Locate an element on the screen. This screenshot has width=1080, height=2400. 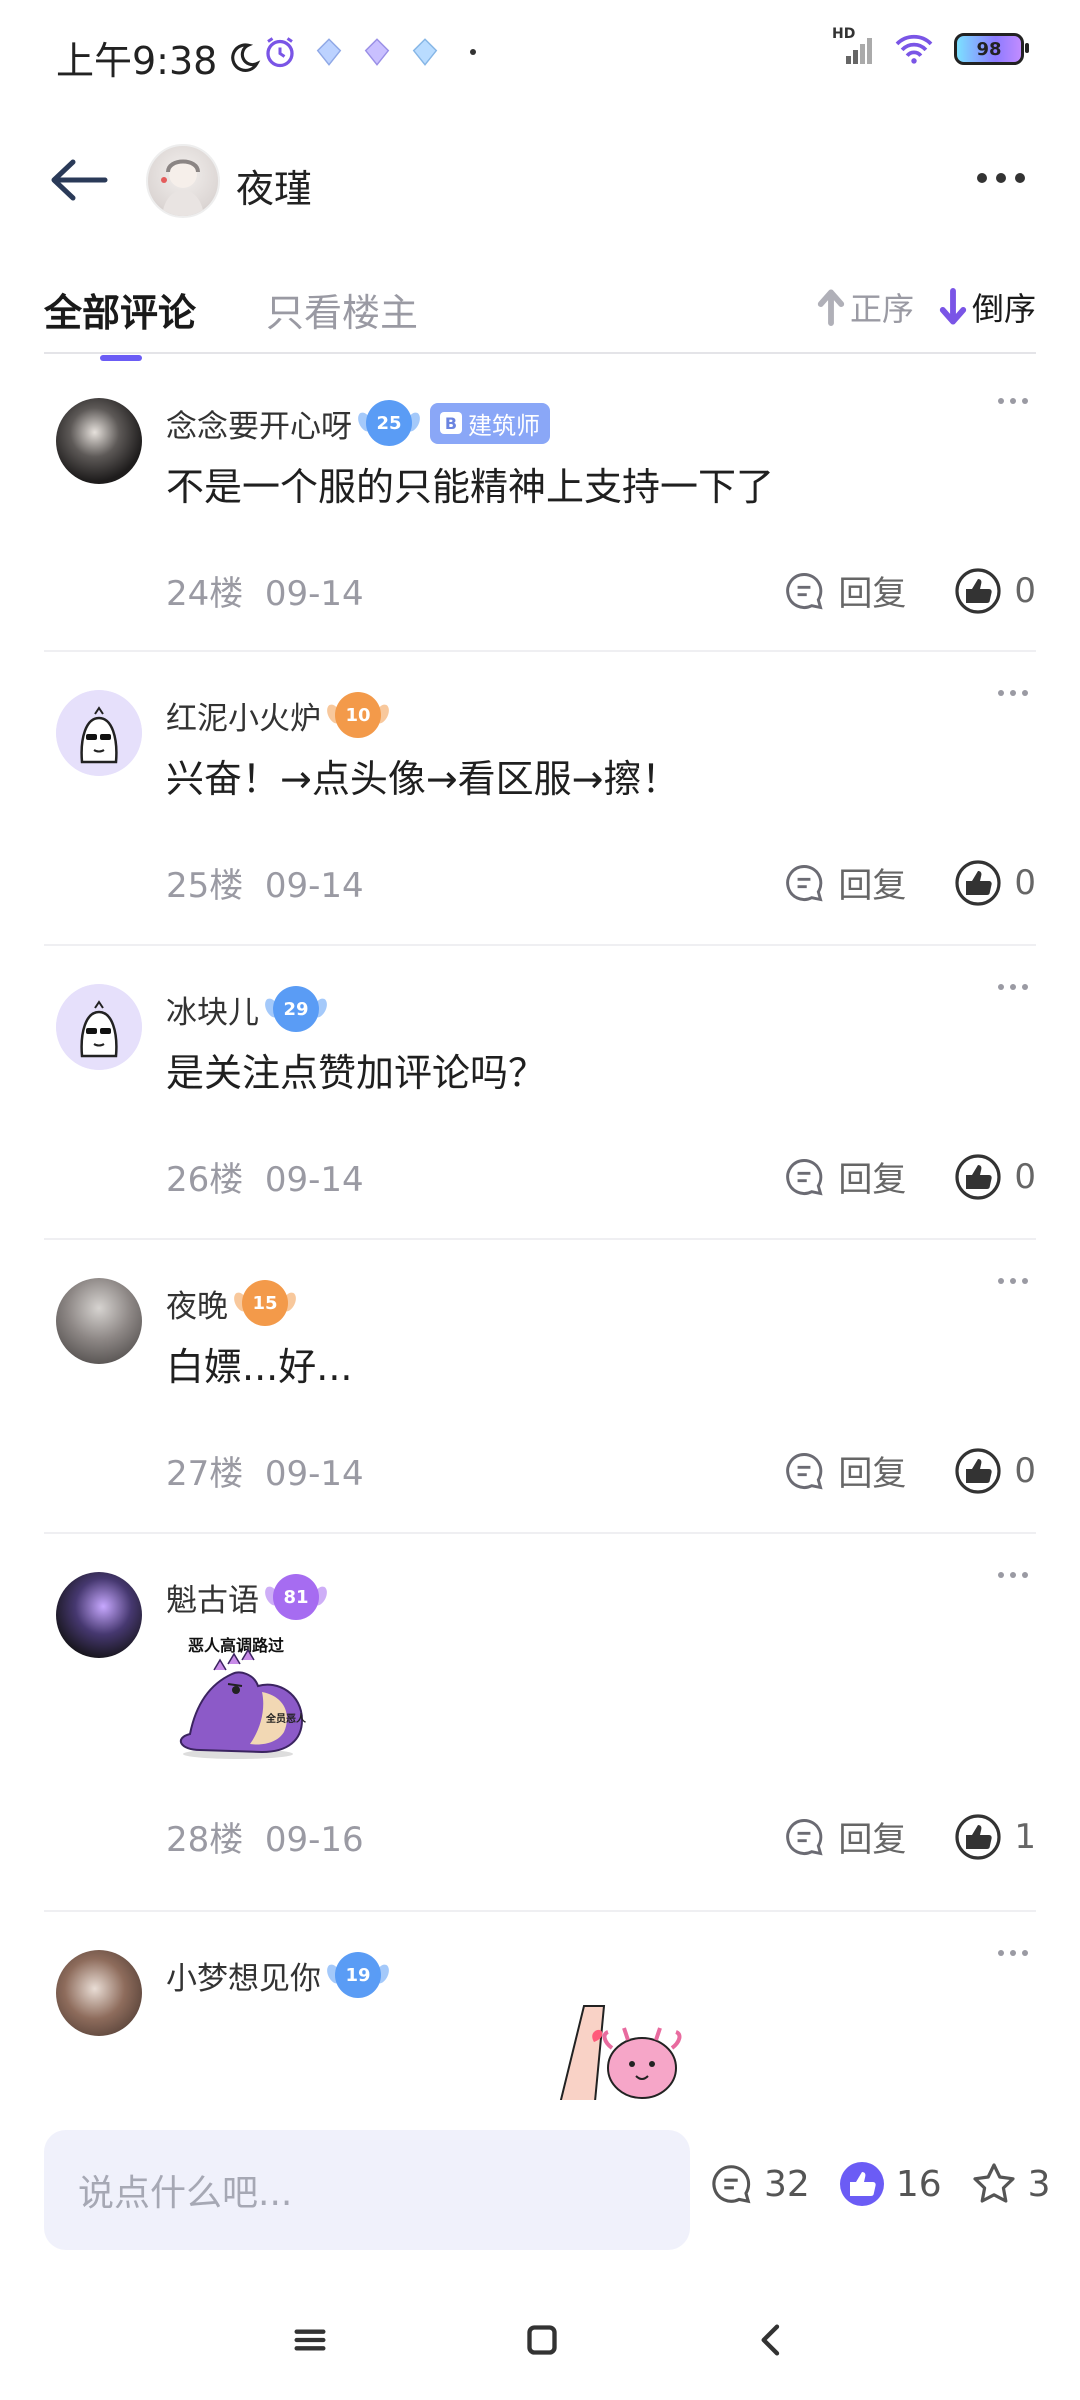
comment-header: 红泥小火炉 10 is located at coordinates (273, 715).